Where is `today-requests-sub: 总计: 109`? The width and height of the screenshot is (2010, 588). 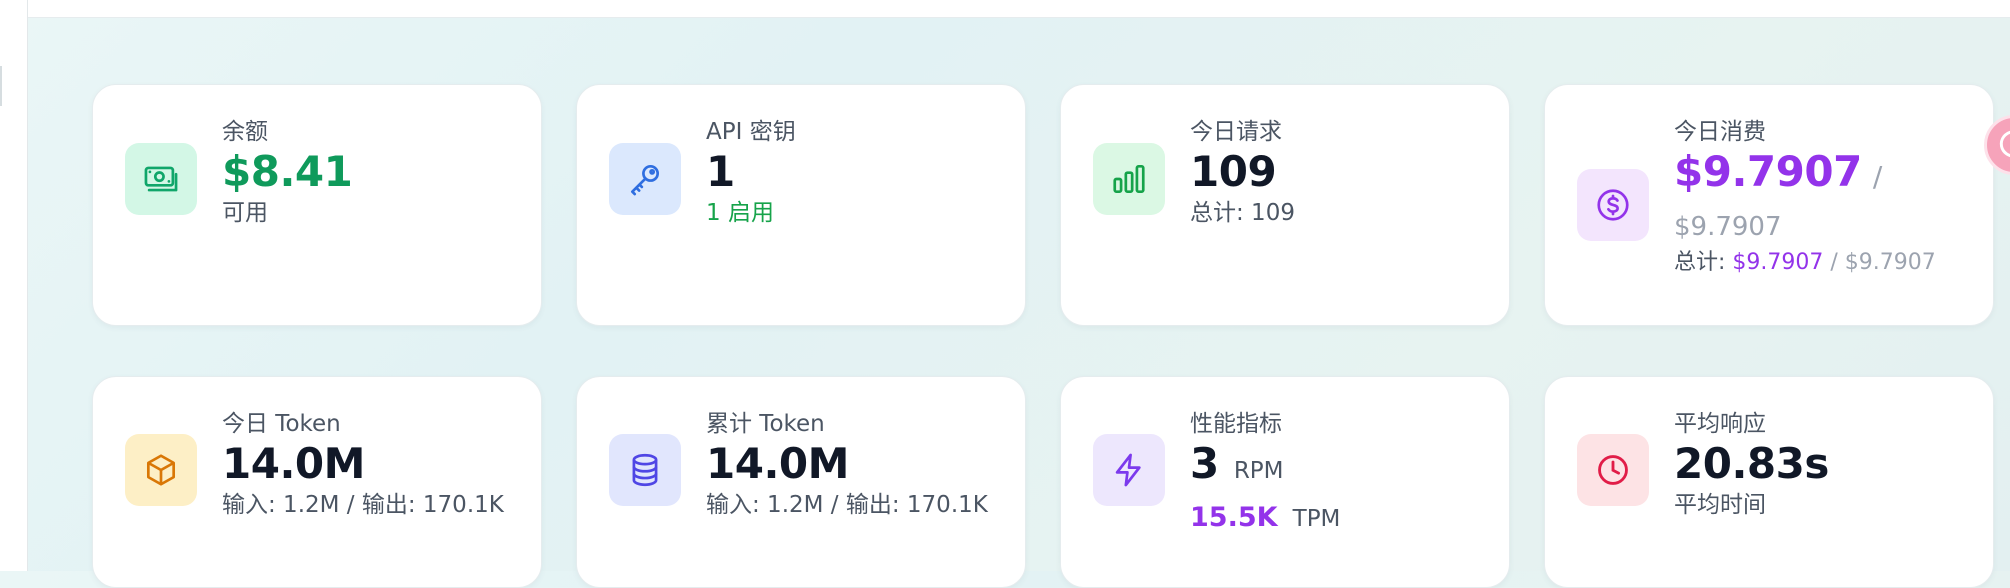
today-requests-sub: 总计: 109 is located at coordinates (1242, 213).